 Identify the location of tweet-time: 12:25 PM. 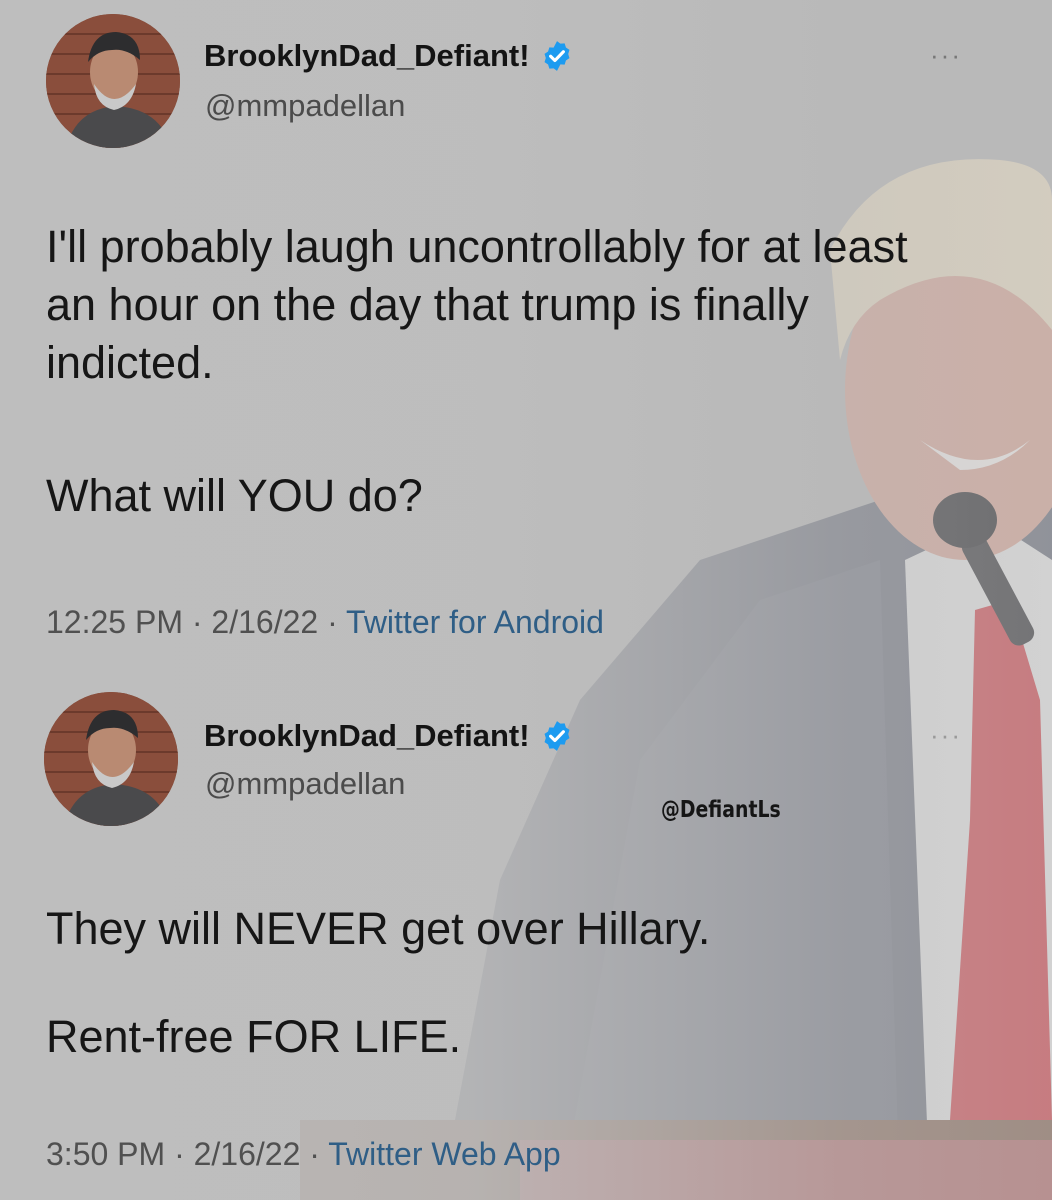
(114, 622).